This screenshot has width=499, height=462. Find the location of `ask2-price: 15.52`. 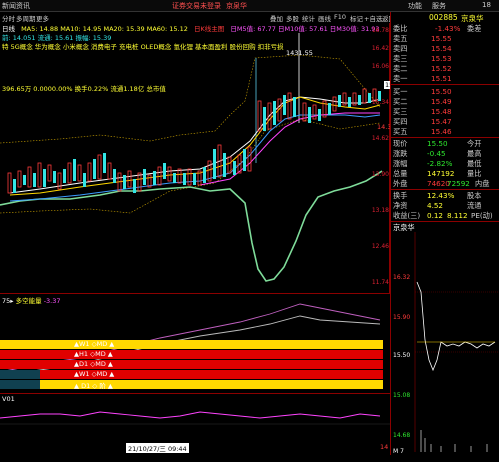

ask2-price: 15.52 is located at coordinates (441, 68).